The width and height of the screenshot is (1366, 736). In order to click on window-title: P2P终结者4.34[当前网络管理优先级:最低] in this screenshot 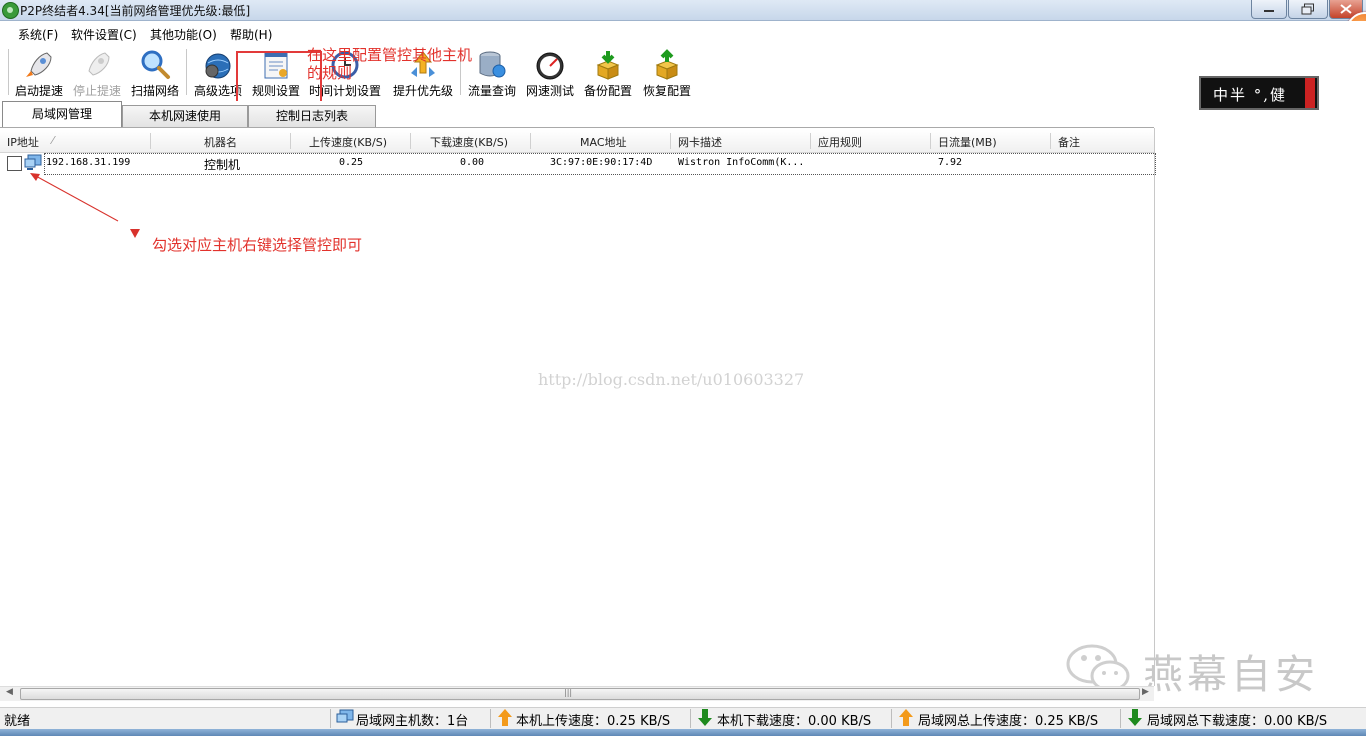, I will do `click(135, 11)`.